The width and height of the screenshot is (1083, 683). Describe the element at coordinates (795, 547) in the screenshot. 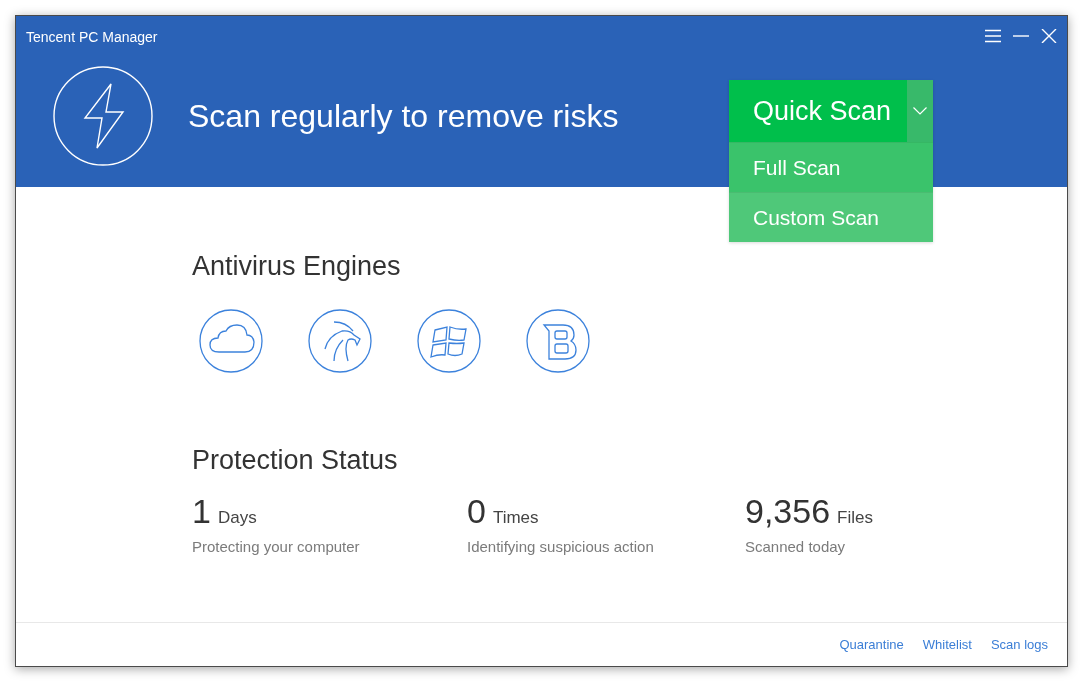

I see `stat-caption: Scanned today` at that location.